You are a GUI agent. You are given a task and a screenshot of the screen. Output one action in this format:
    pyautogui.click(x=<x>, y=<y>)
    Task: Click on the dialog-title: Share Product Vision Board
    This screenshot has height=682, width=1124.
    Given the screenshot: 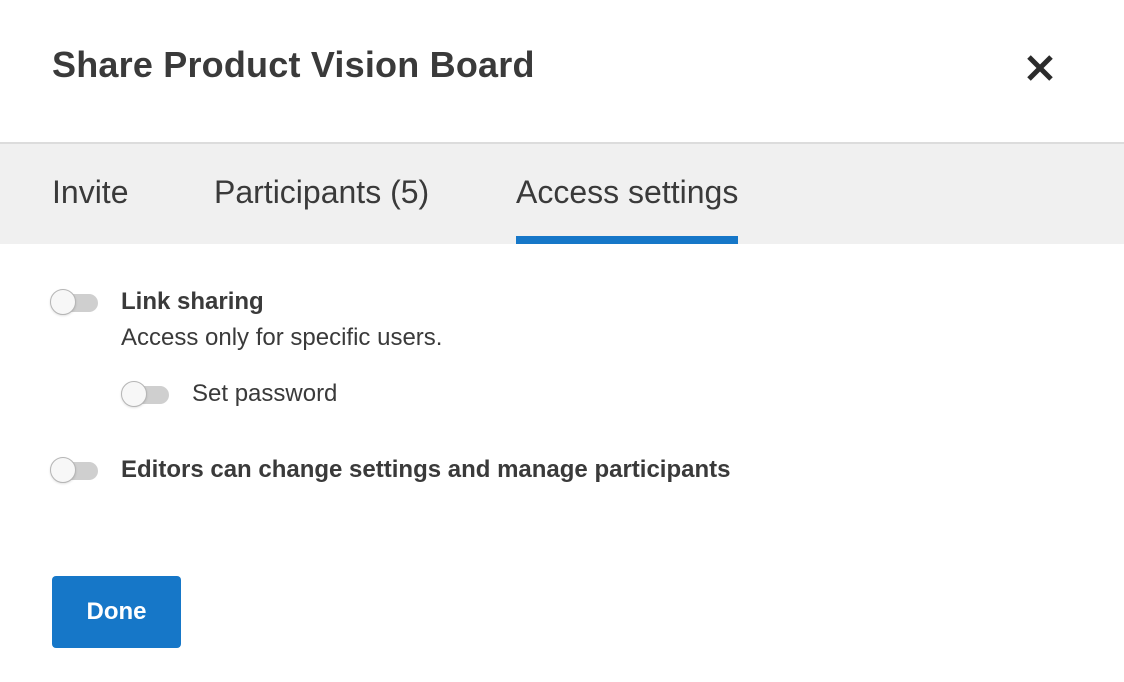 What is the action you would take?
    pyautogui.click(x=293, y=64)
    